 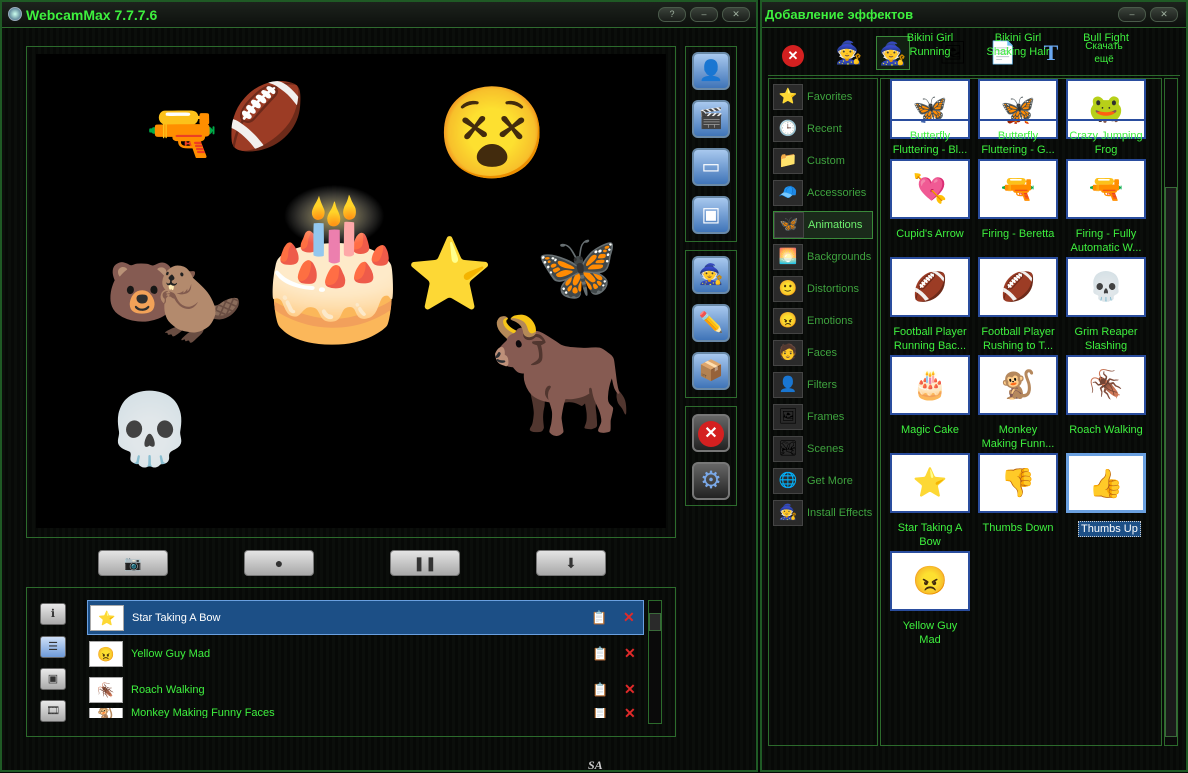 I want to click on table-row: 😠 Yellow Guy Mad 📋 ✕, so click(x=365, y=653).